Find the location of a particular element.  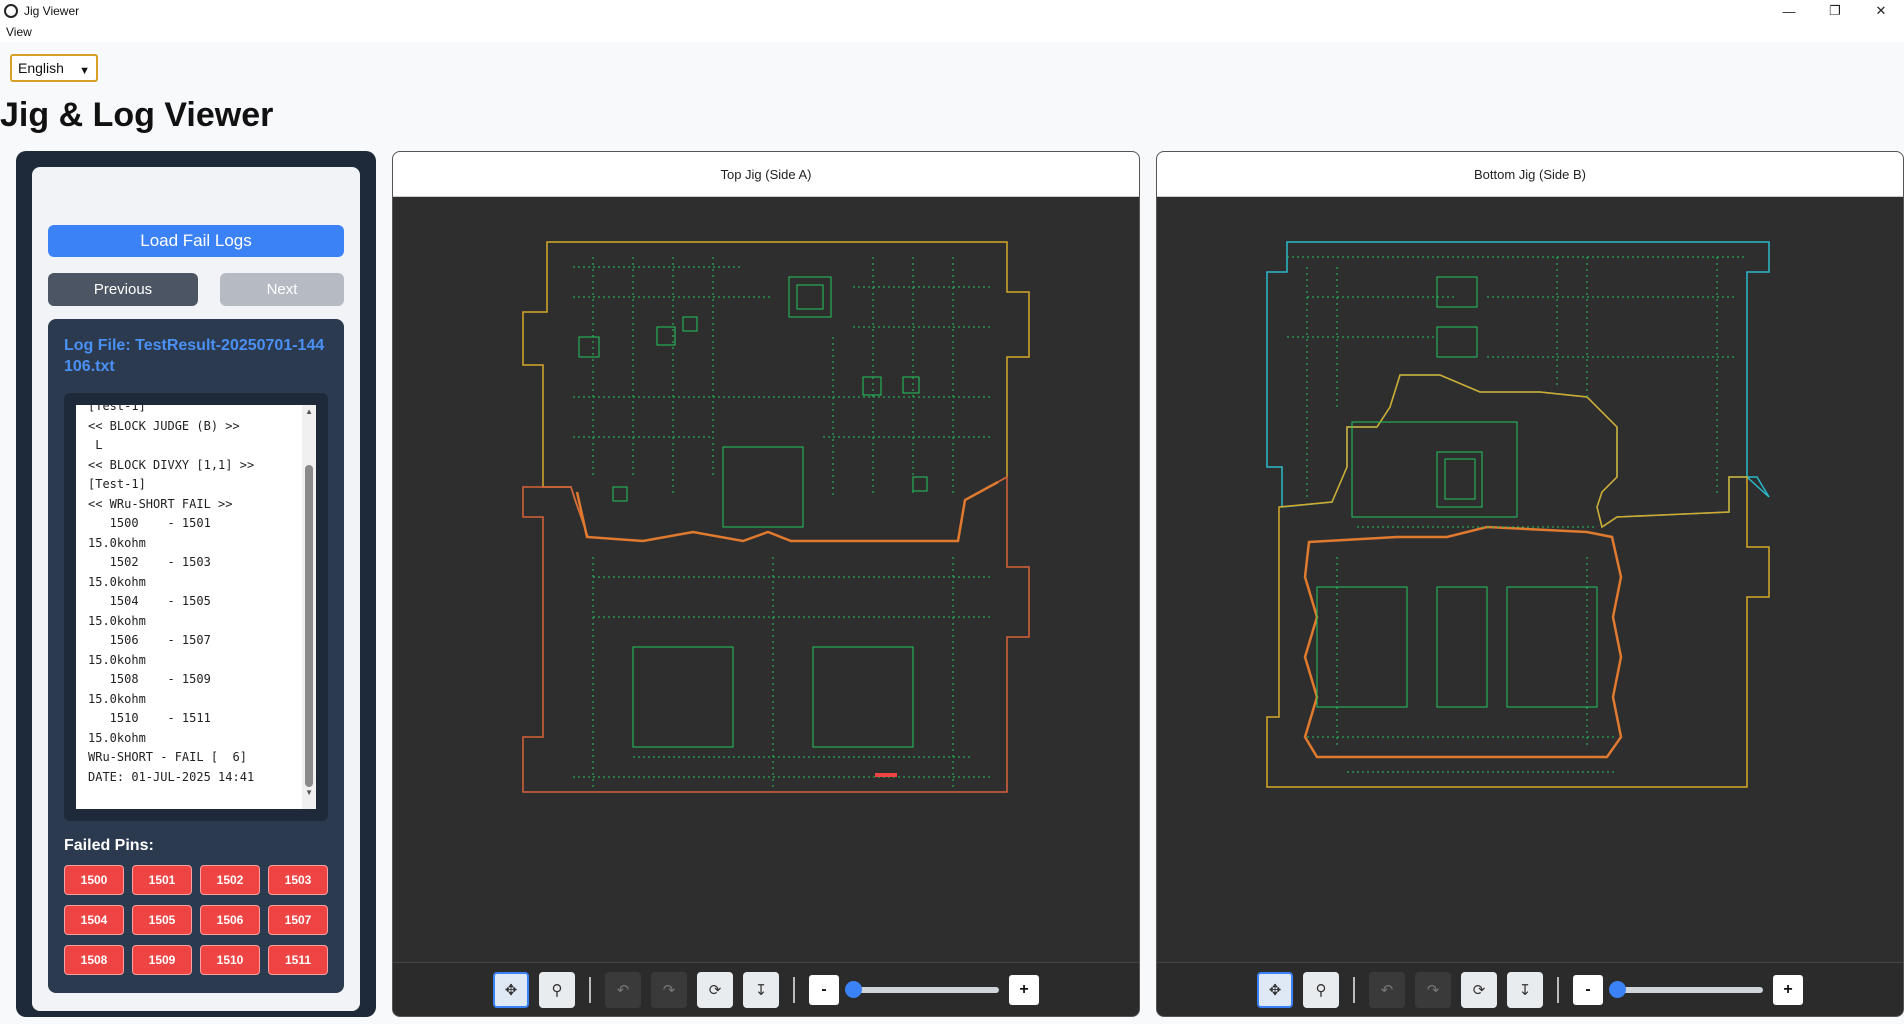

scroll-thumb is located at coordinates (309, 626).